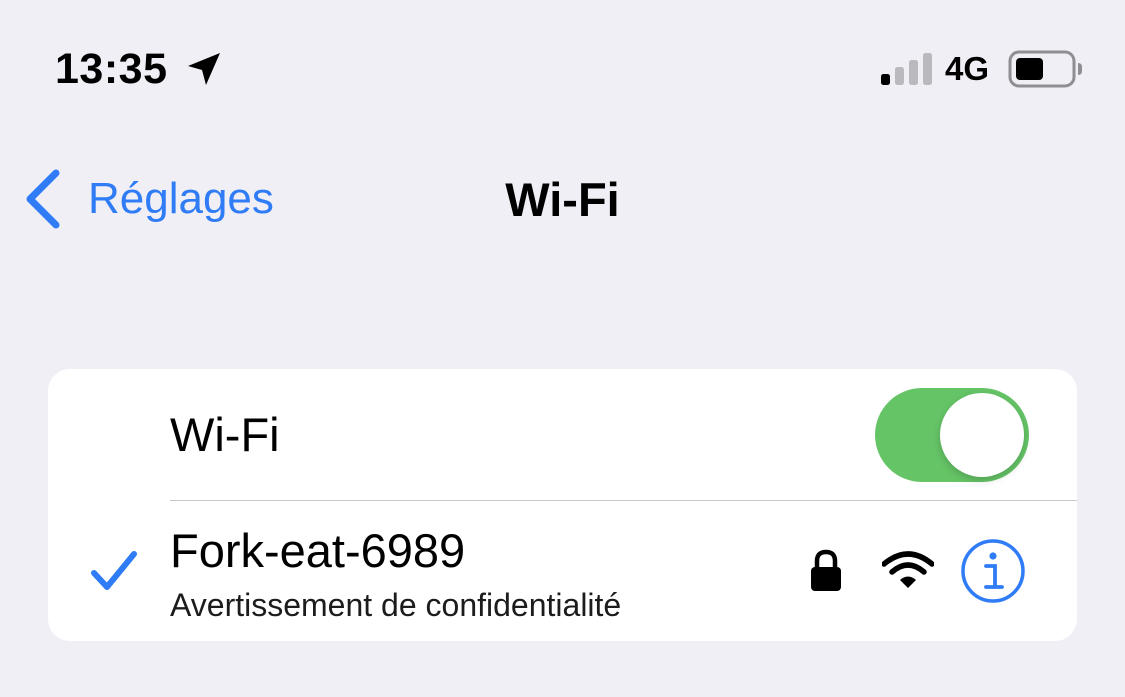 Image resolution: width=1125 pixels, height=697 pixels. What do you see at coordinates (908, 569) in the screenshot?
I see `wifi-signal-icon` at bounding box center [908, 569].